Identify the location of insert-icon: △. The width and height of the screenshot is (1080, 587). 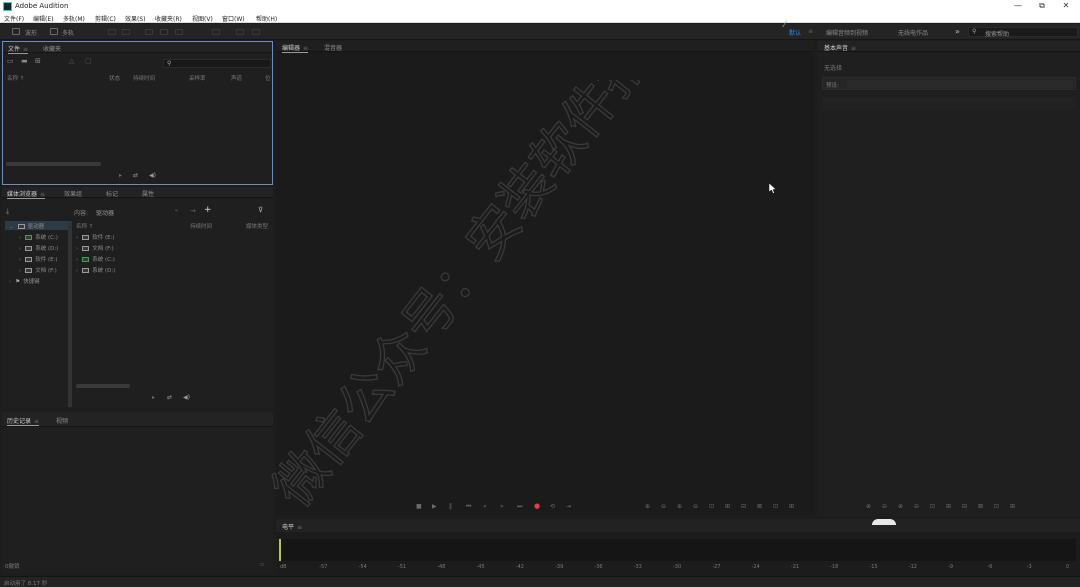
(71, 61).